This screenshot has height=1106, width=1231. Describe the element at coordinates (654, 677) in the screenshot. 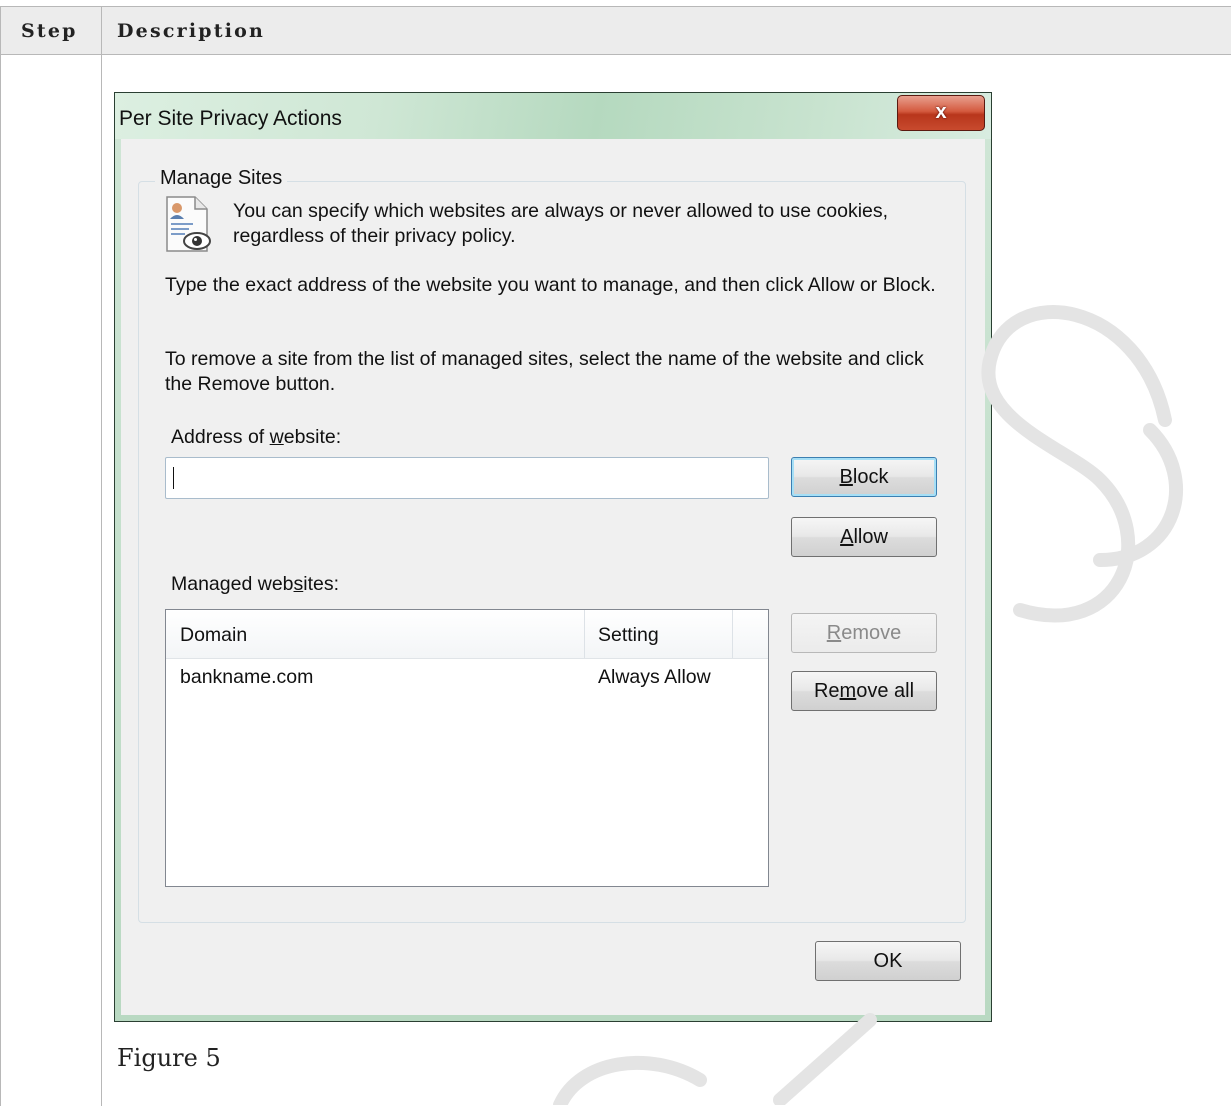

I see `row-setting: Always Allow` at that location.